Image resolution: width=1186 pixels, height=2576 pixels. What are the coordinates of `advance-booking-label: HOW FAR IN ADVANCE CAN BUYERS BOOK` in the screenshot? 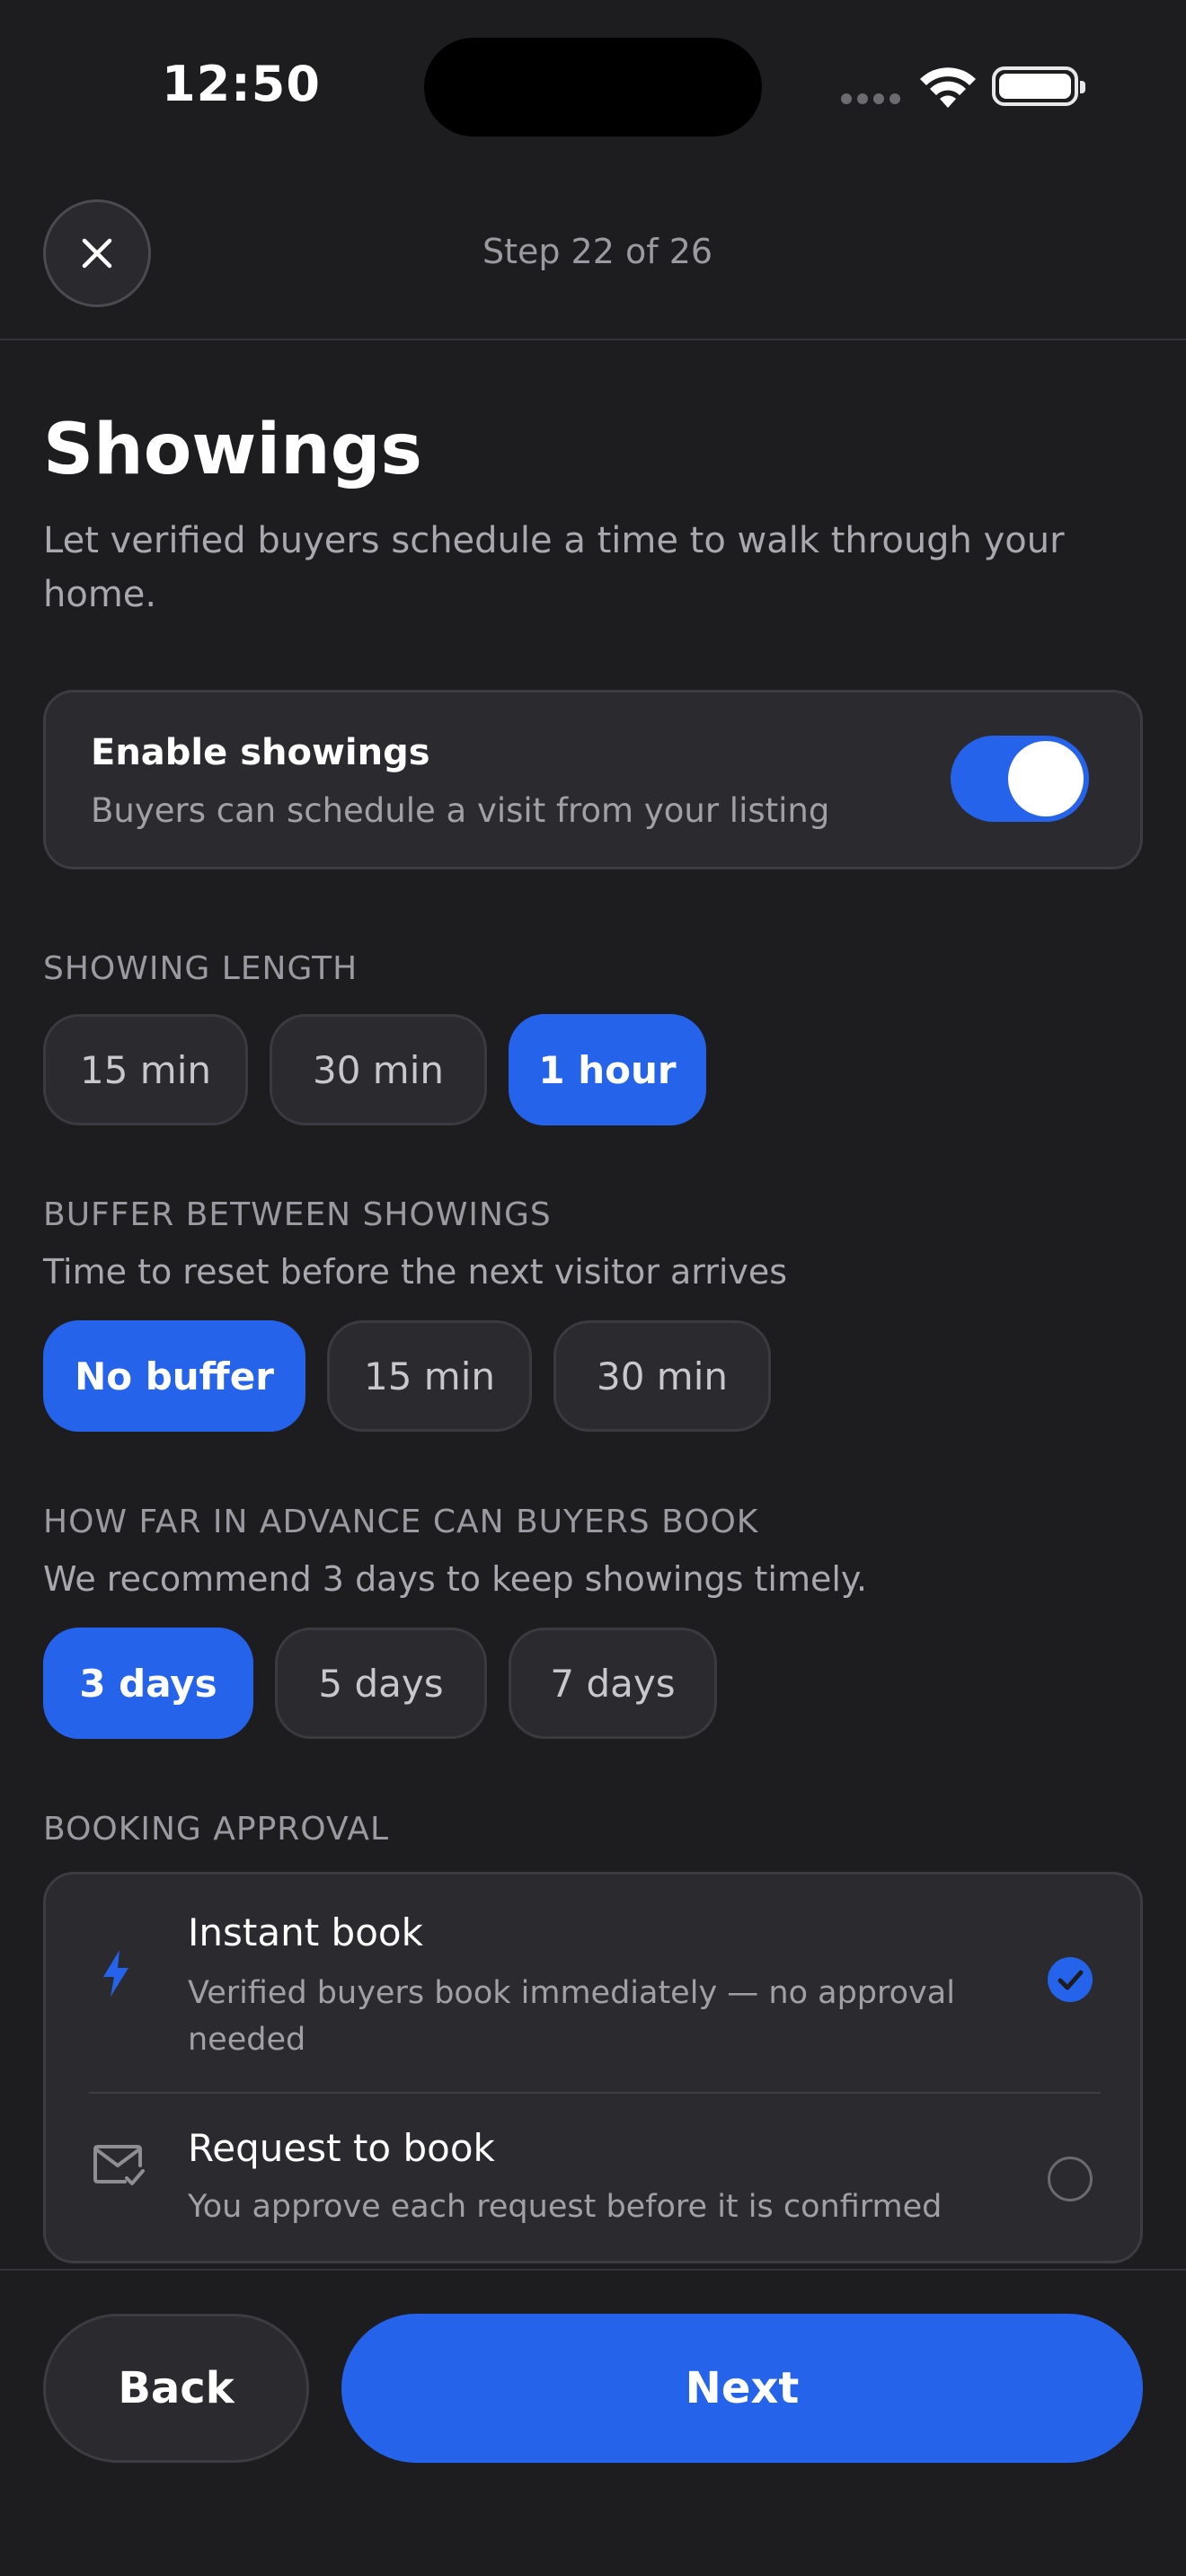 It's located at (401, 1522).